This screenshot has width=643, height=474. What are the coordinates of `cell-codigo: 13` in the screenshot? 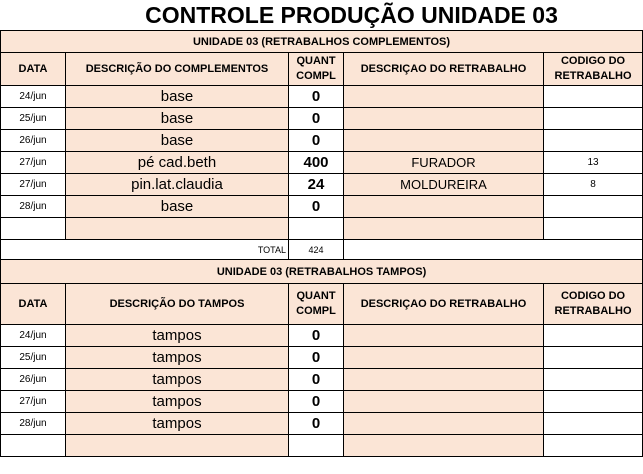 It's located at (592, 162).